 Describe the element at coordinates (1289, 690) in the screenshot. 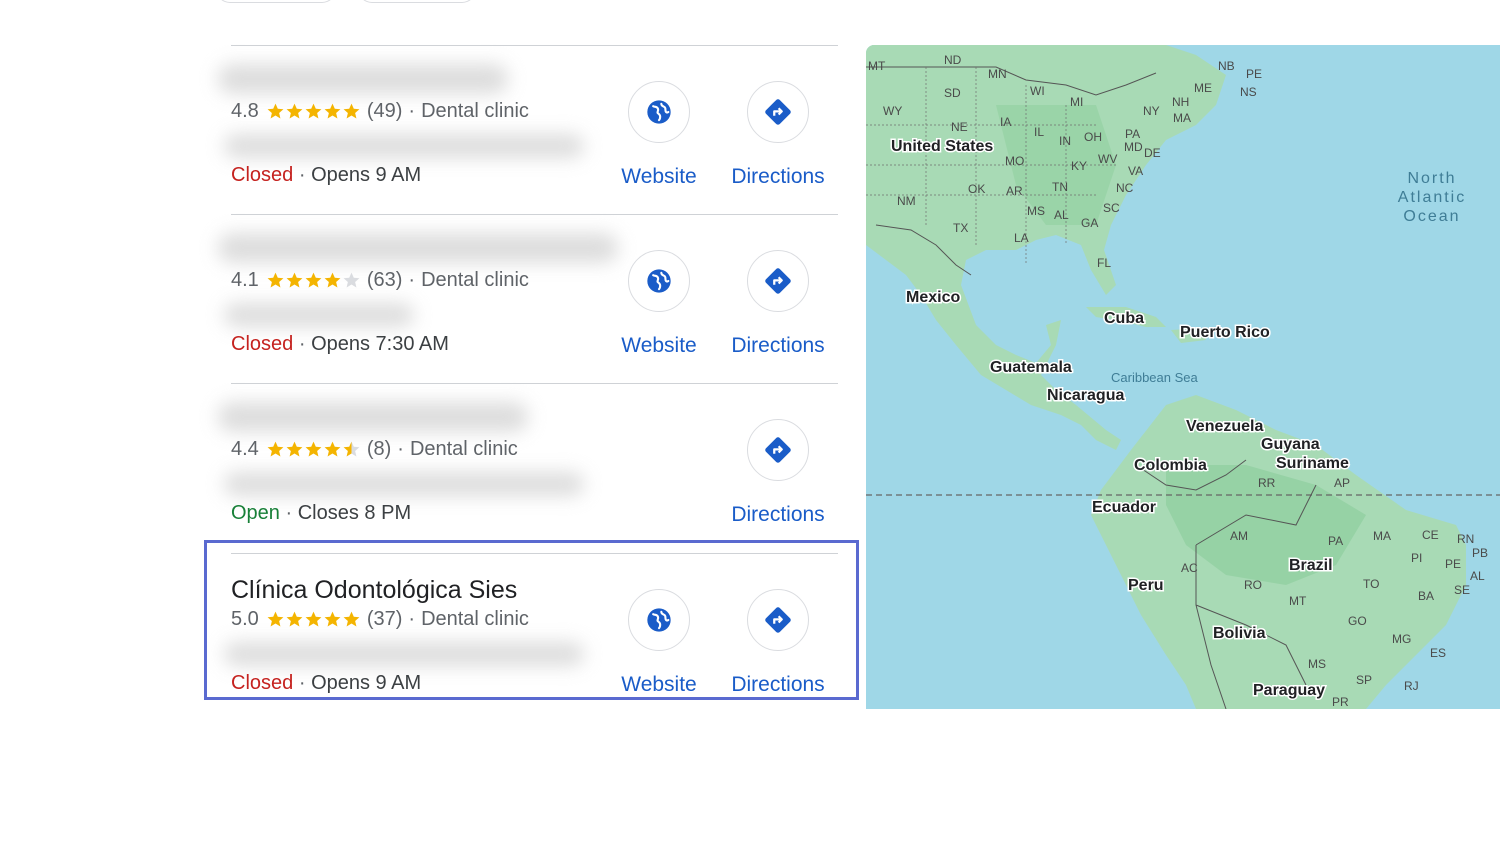

I see `map-label-country: Paraguay` at that location.